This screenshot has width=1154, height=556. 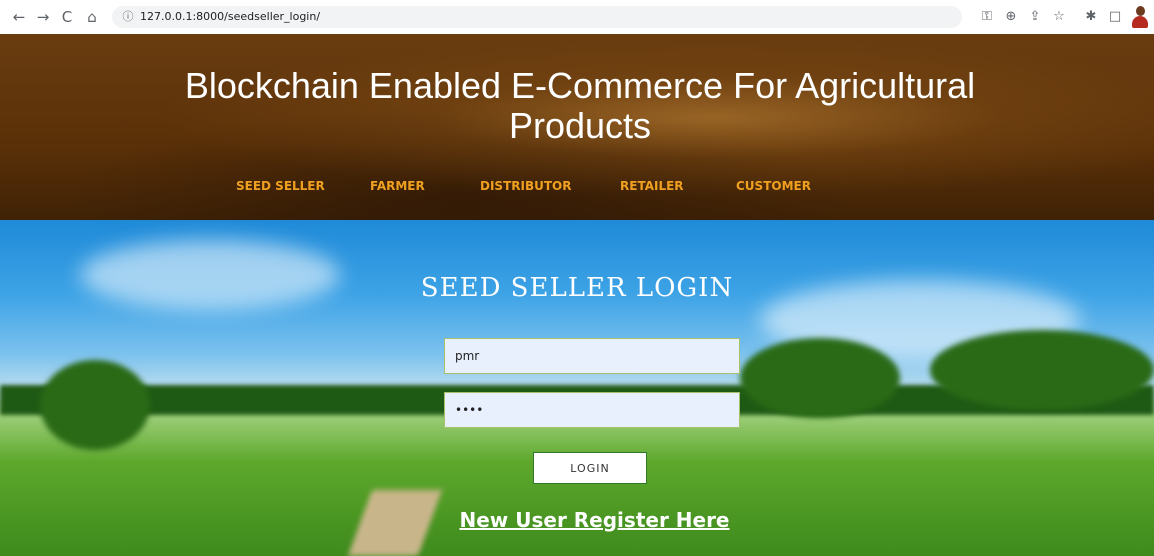 I want to click on address-url: 127.0.0.1:8000/seedseller_login/, so click(x=230, y=17).